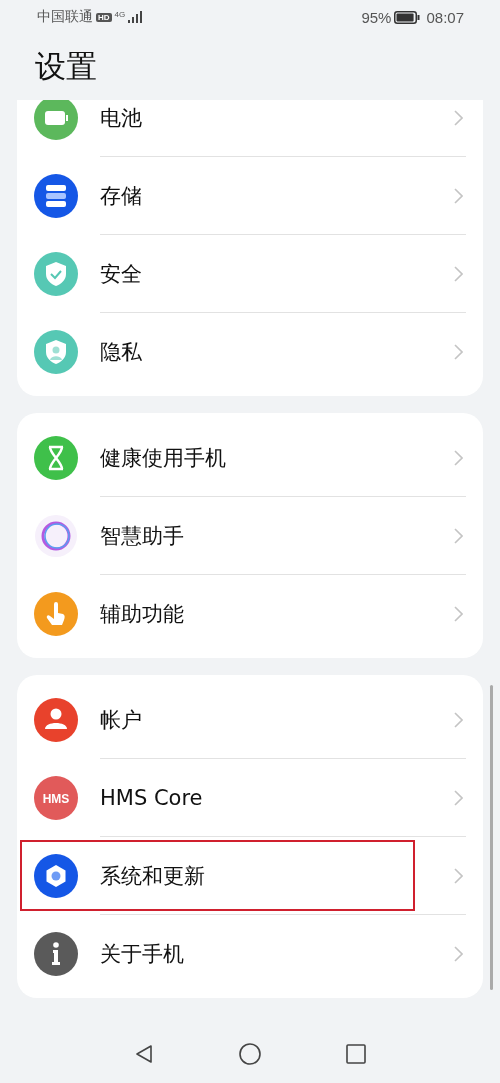 This screenshot has width=500, height=1083. Describe the element at coordinates (56, 458) in the screenshot. I see `hourglass-icon` at that location.